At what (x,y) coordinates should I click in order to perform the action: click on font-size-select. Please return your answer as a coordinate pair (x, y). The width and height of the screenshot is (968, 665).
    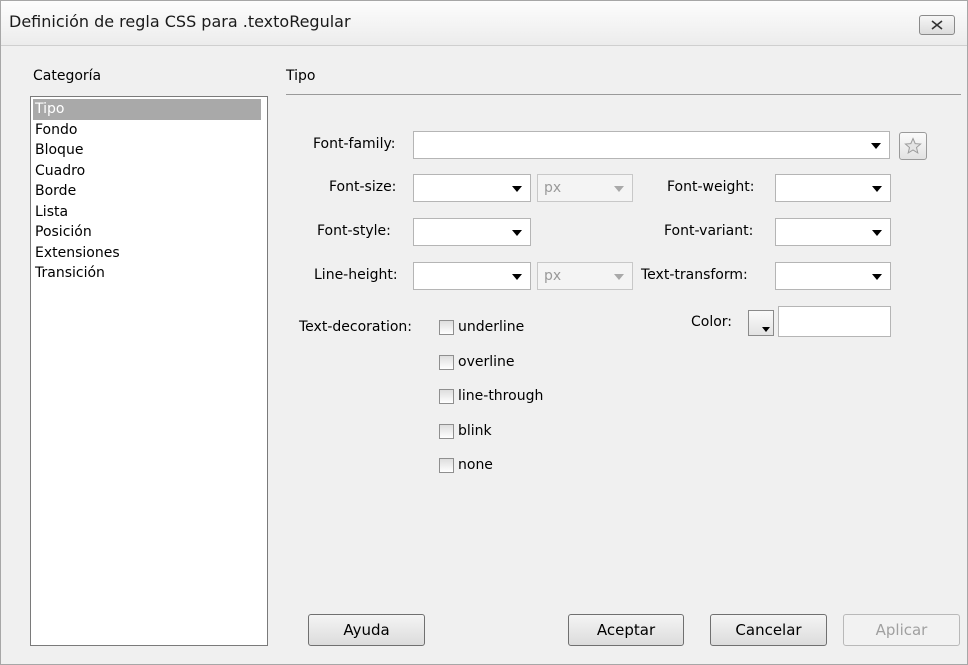
    Looking at the image, I should click on (472, 188).